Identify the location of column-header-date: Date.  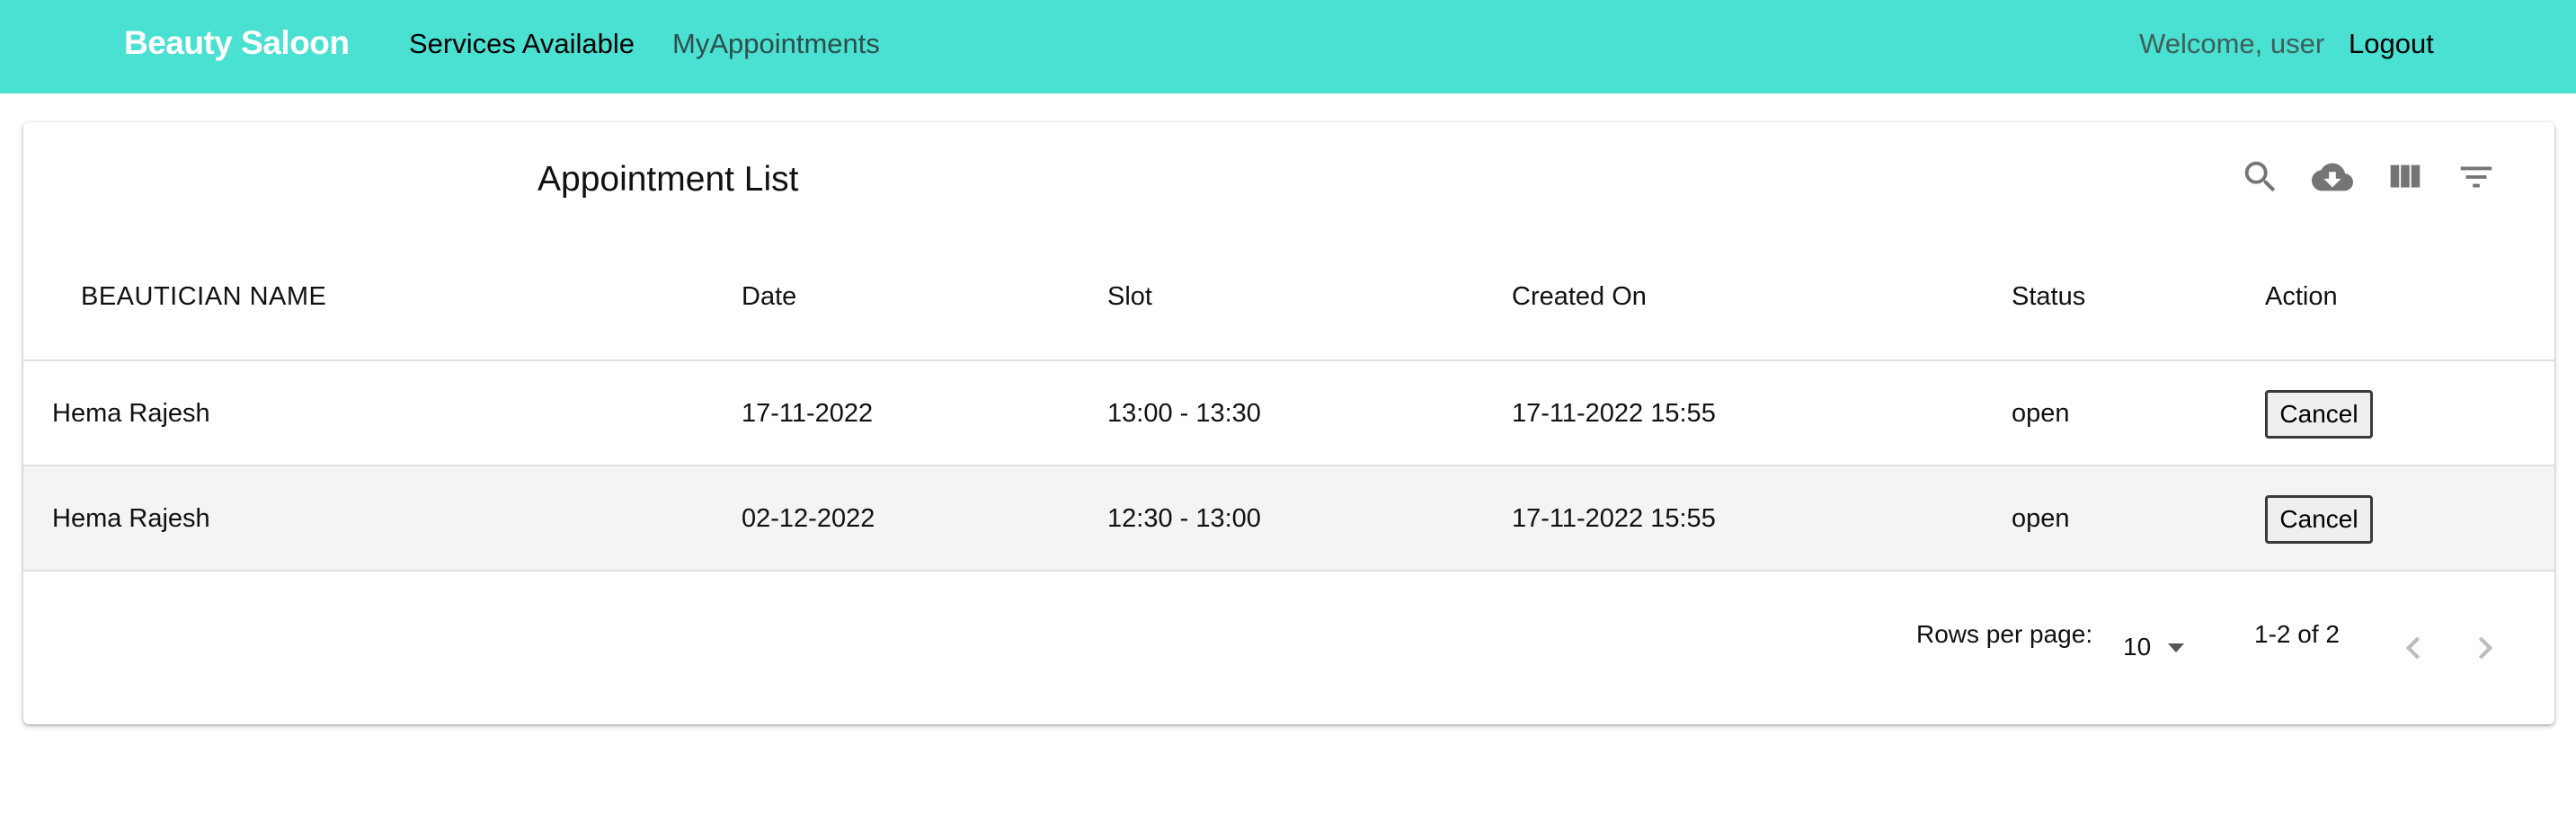
(769, 297).